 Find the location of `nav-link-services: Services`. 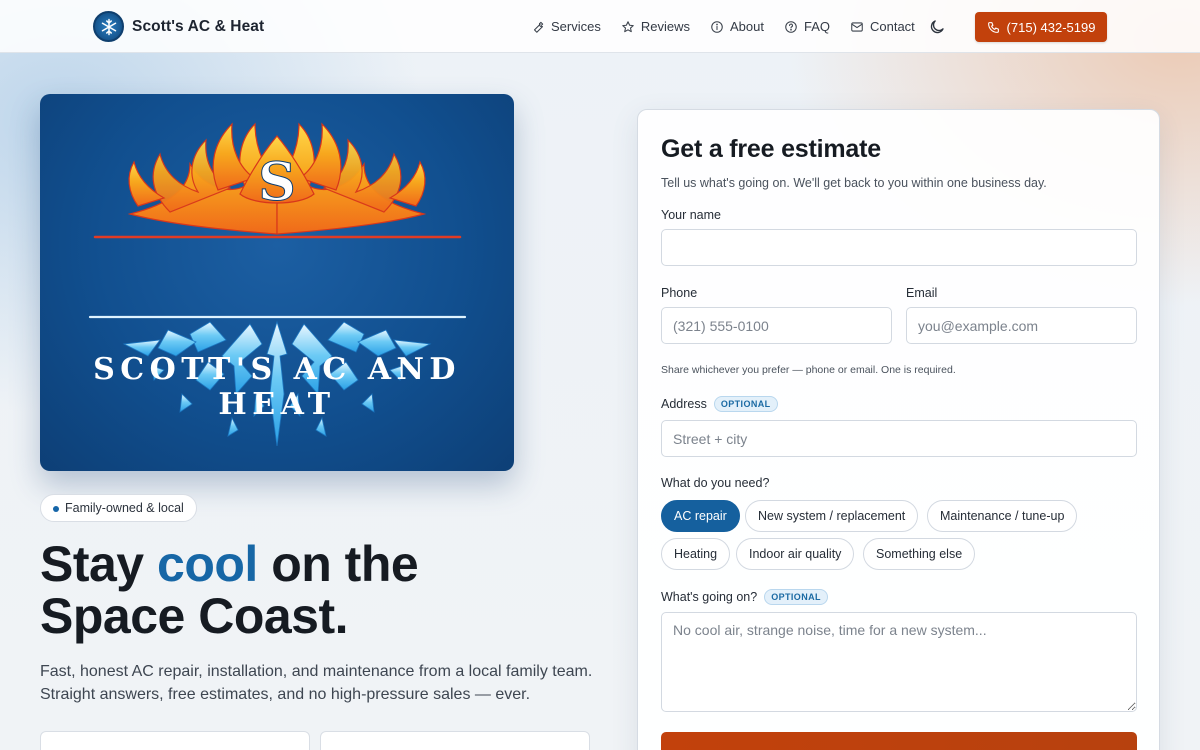

nav-link-services: Services is located at coordinates (566, 26).